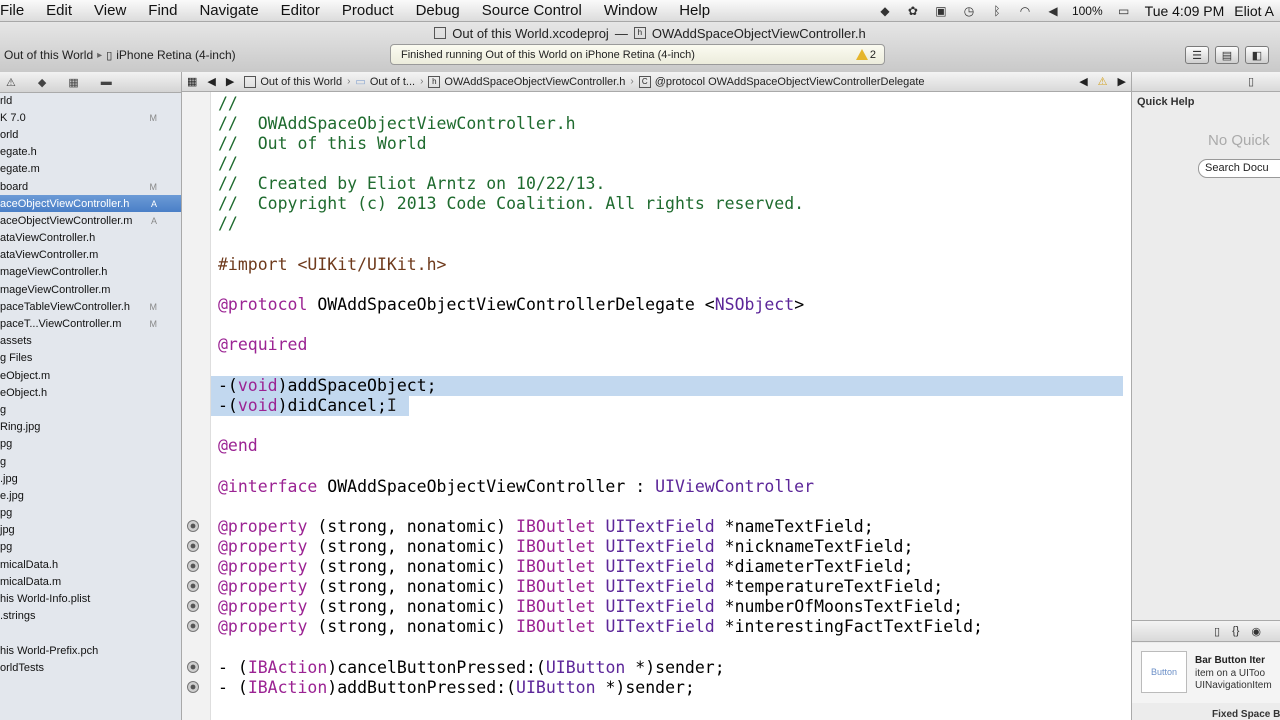  Describe the element at coordinates (90, 289) in the screenshot. I see `navigator-file-row: mageViewController.m` at that location.